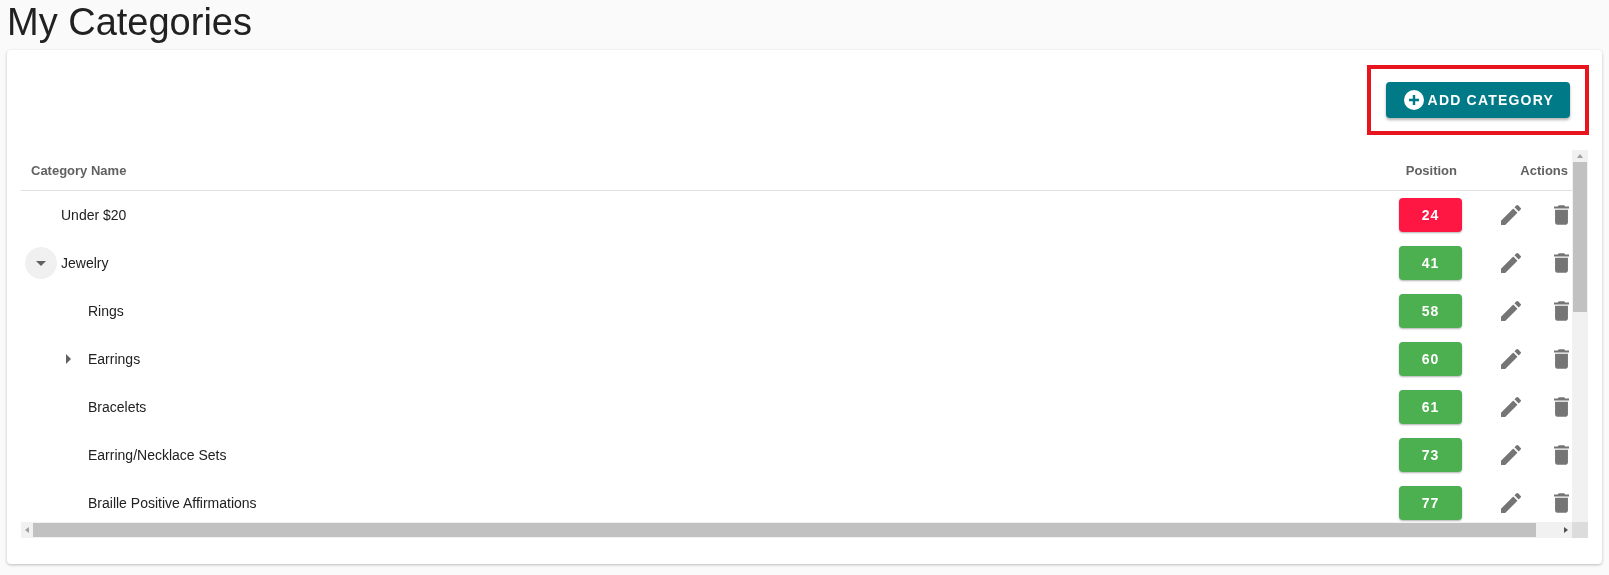 This screenshot has width=1609, height=575. Describe the element at coordinates (1431, 170) in the screenshot. I see `column-header: Position` at that location.